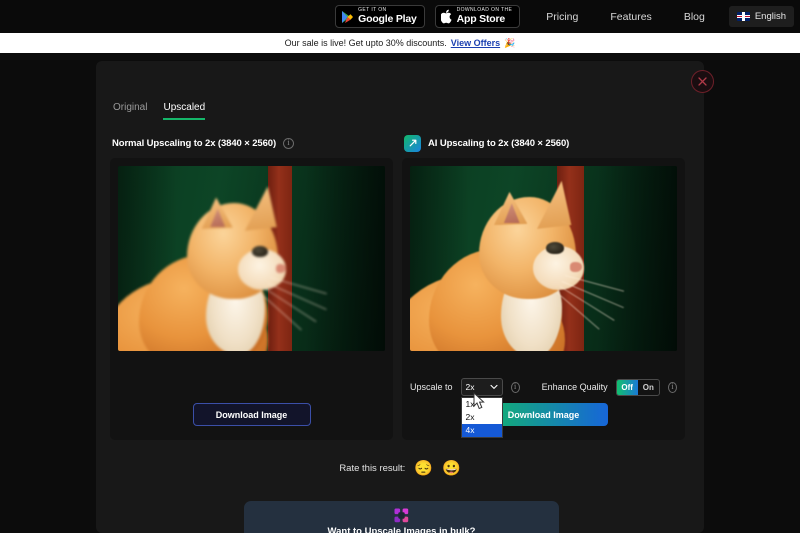 This screenshot has height=533, width=800. What do you see at coordinates (431, 387) in the screenshot?
I see `upscale-to-label: Upscale to` at bounding box center [431, 387].